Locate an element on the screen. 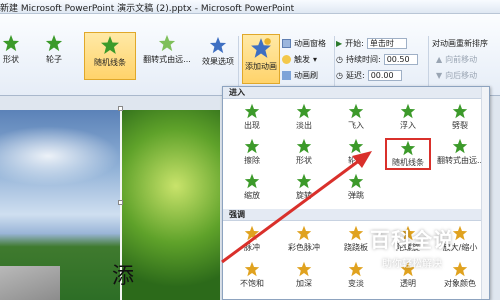 The height and width of the screenshot is (300, 500). watermark-subtitle: 助你轻松解决 is located at coordinates (412, 264).